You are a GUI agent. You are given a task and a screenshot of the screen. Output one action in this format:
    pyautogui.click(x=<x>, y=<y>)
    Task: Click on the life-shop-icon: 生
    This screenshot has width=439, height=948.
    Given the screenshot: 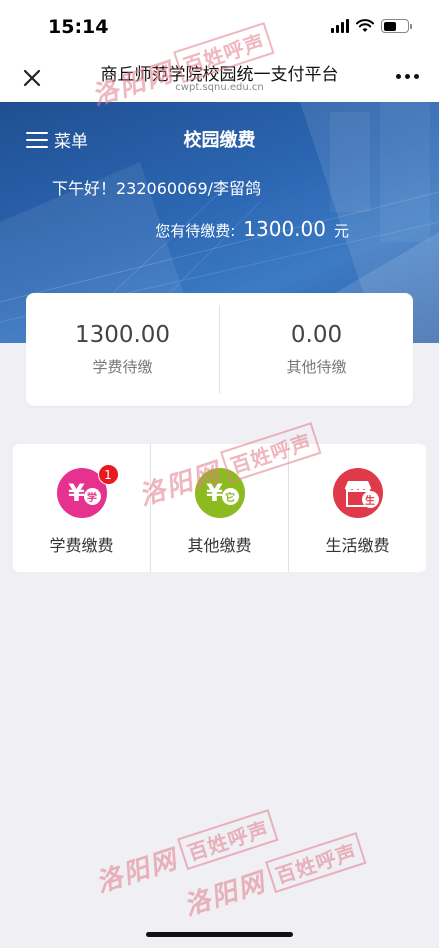 What is the action you would take?
    pyautogui.click(x=357, y=493)
    